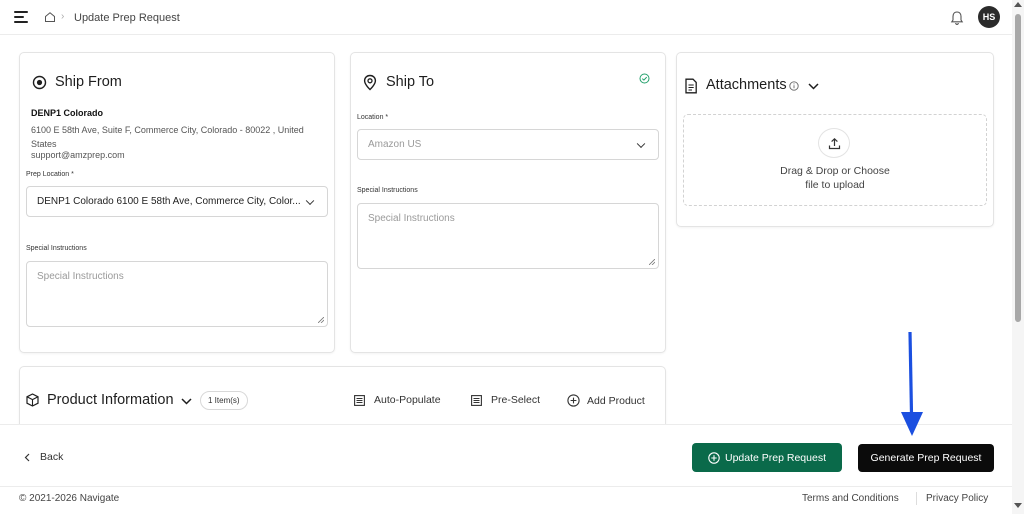  What do you see at coordinates (50, 17) in the screenshot?
I see `home-icon` at bounding box center [50, 17].